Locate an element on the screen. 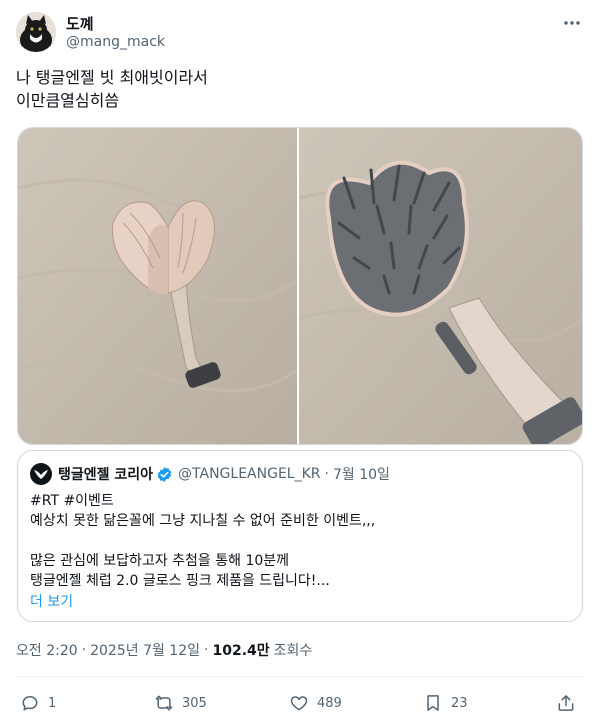  tweet-text-line: 나 탱글엔젤 빗 최애빗이라서 is located at coordinates (112, 77).